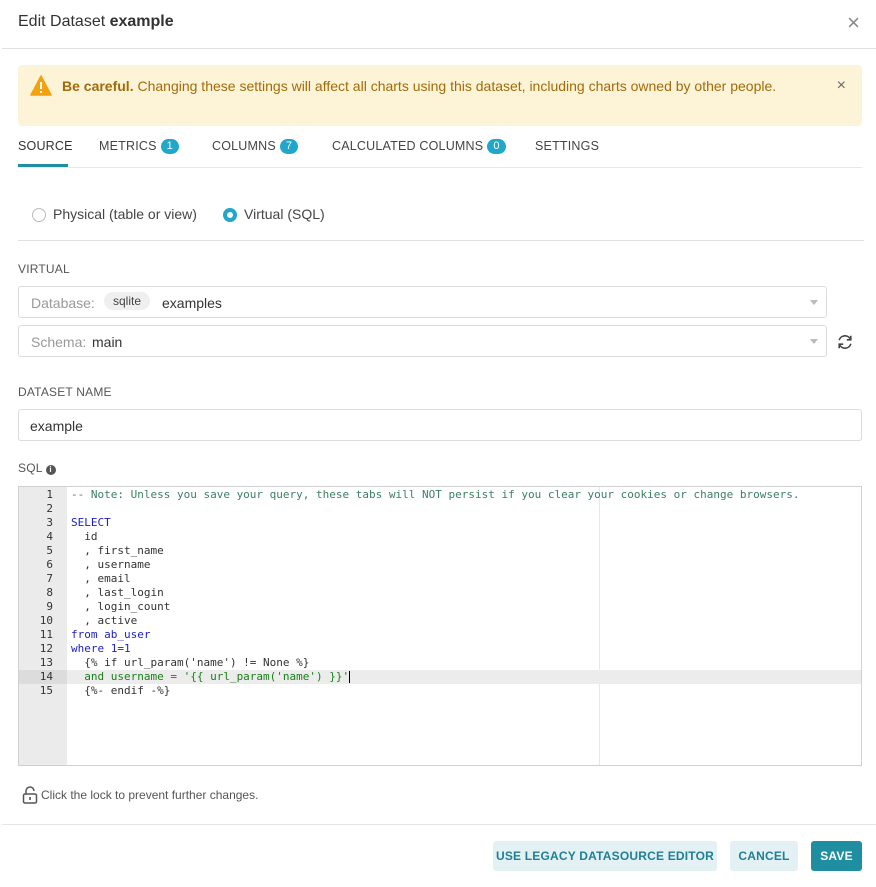  I want to click on active-tab-indicator, so click(43, 165).